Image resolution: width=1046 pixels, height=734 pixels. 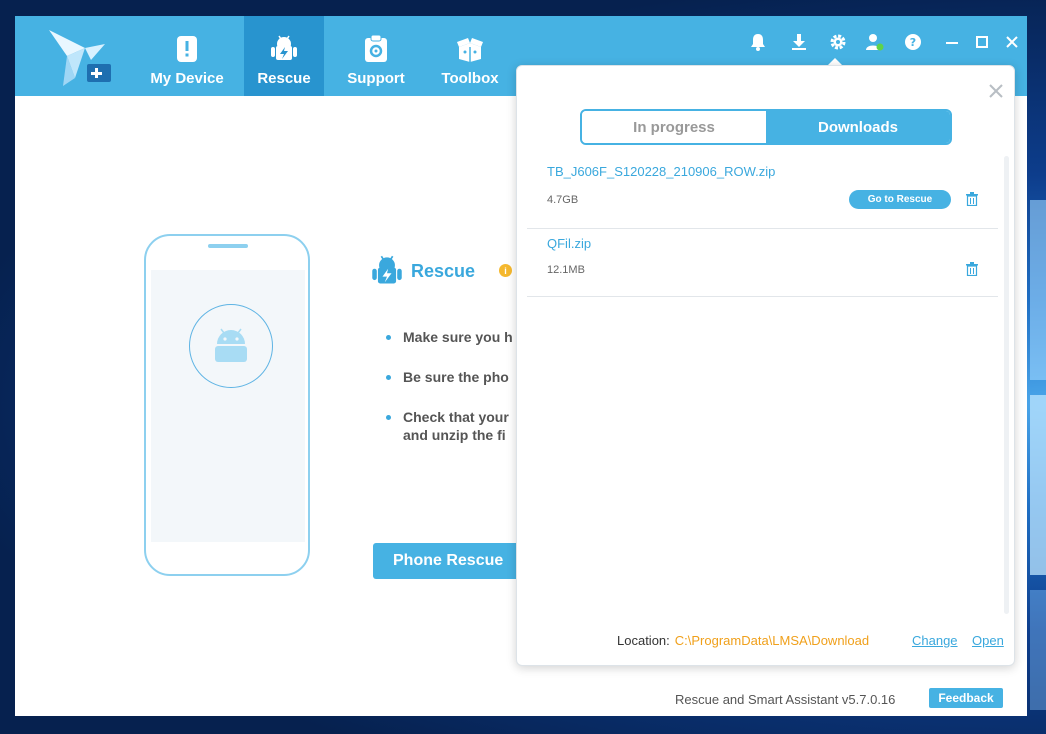 I want to click on help-icon: ?, so click(x=913, y=42).